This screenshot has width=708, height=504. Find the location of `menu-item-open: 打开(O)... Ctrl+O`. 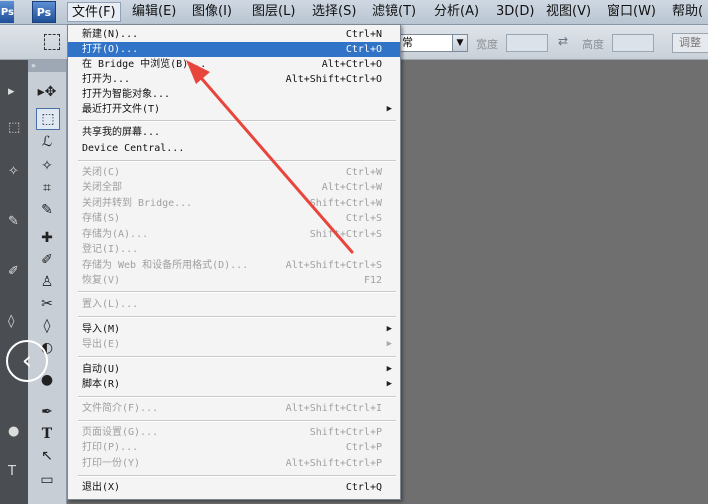

menu-item-open: 打开(O)... Ctrl+O is located at coordinates (234, 49).